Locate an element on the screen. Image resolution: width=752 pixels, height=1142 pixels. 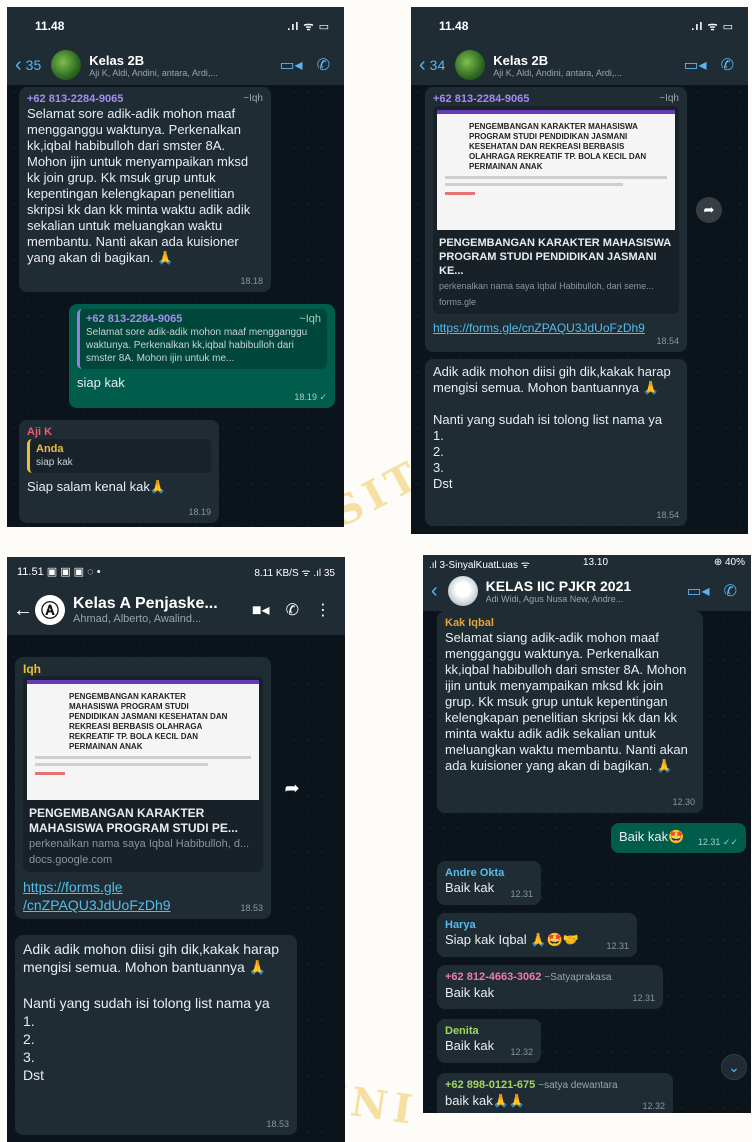
unread-count: 35 is located at coordinates (33, 65).